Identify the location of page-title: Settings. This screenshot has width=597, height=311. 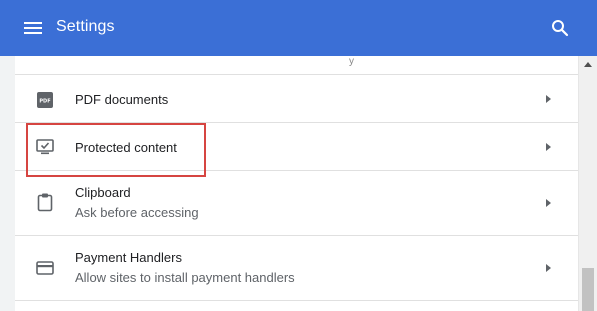
(85, 26).